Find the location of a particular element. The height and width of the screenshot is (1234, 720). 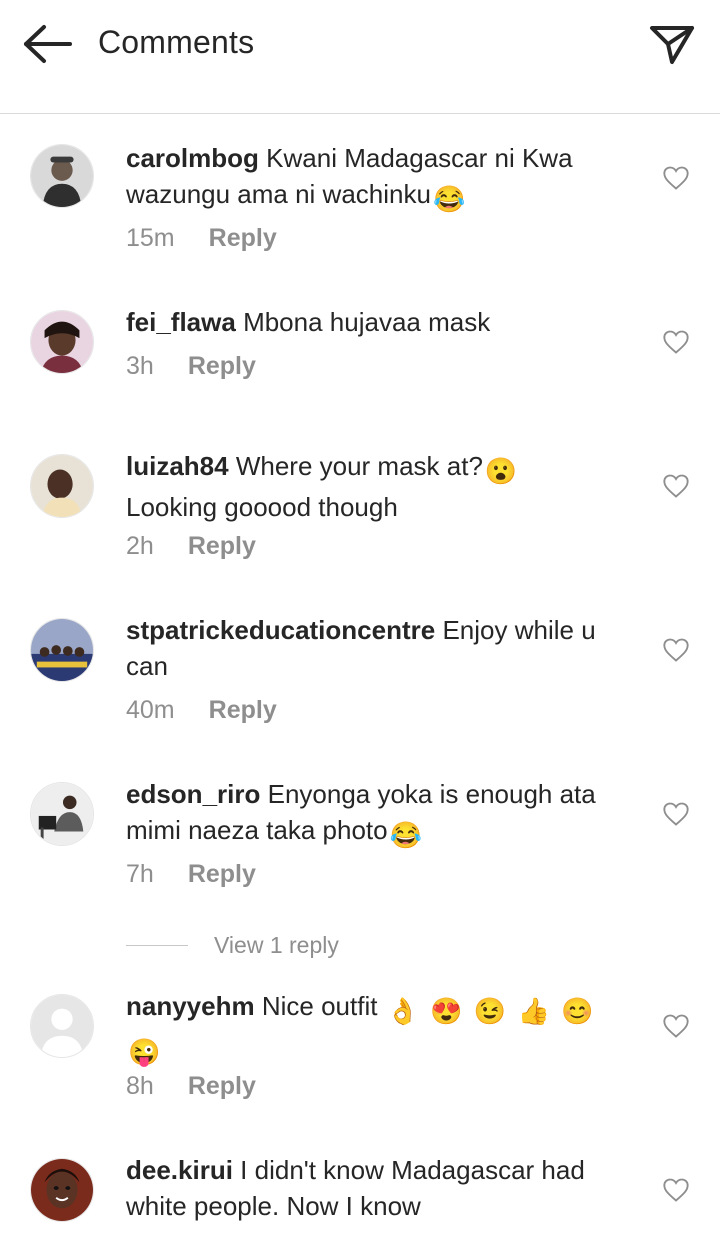

back-button is located at coordinates (48, 44).